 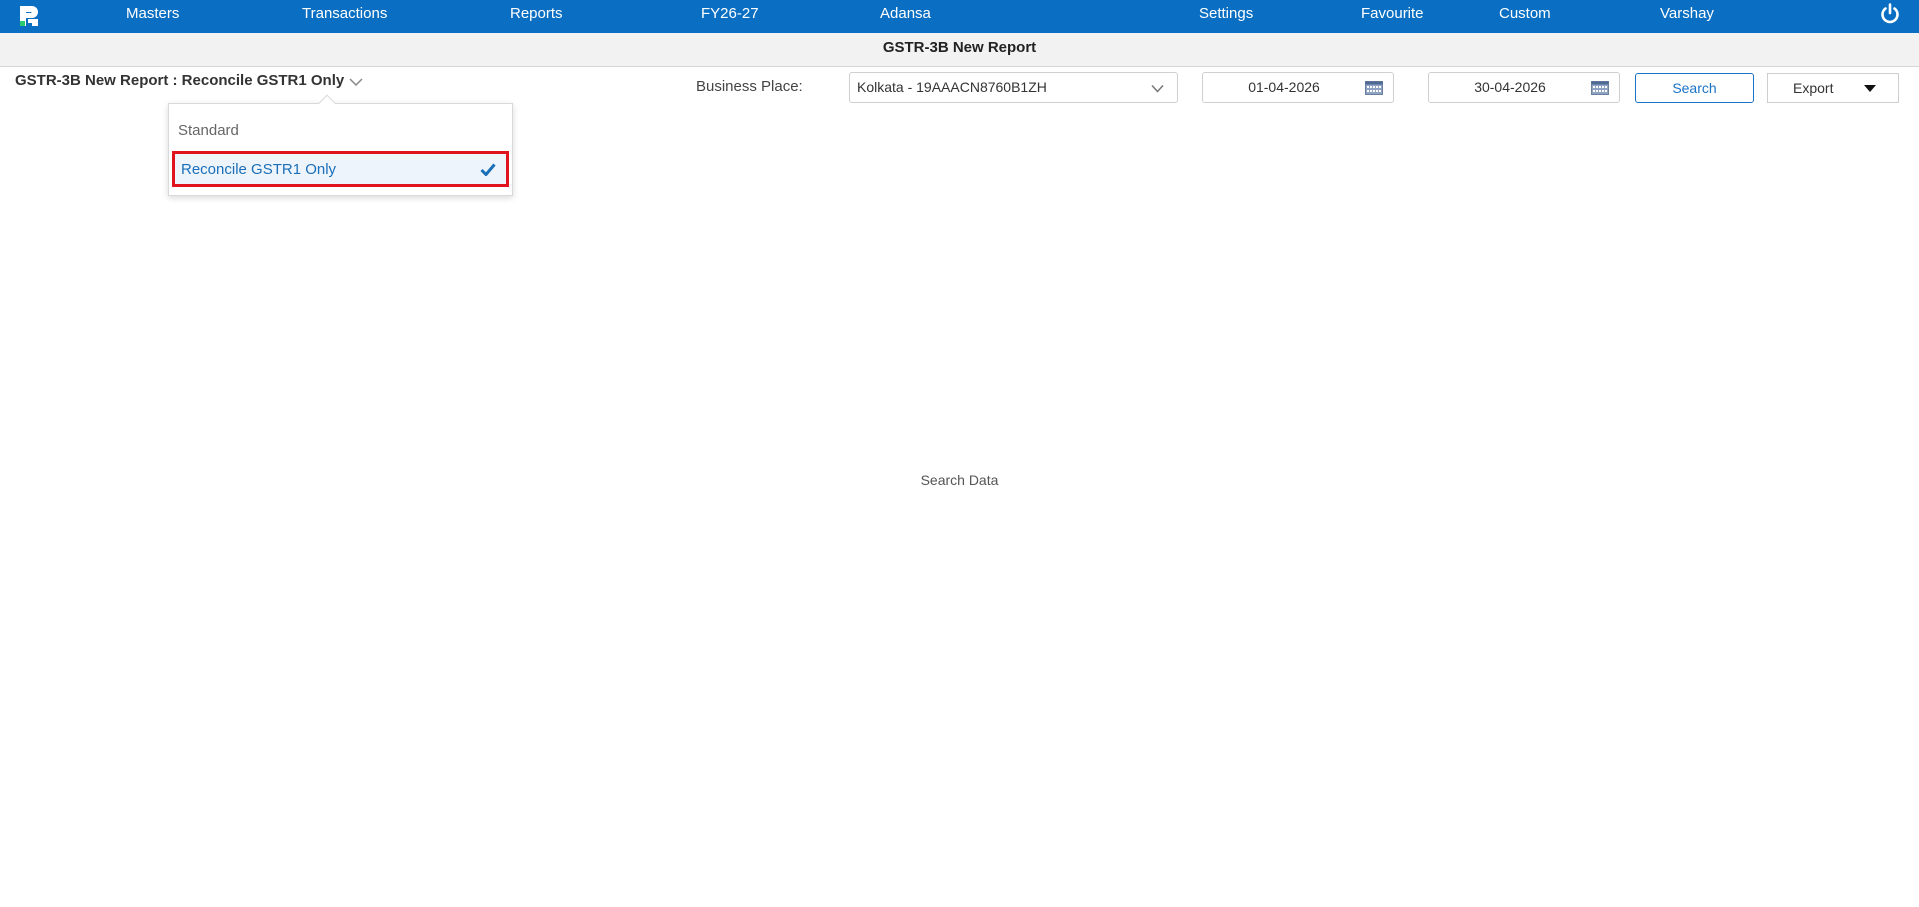 I want to click on report-type-dropdown: Standard Reconcile GSTR1 Only, so click(x=340, y=145).